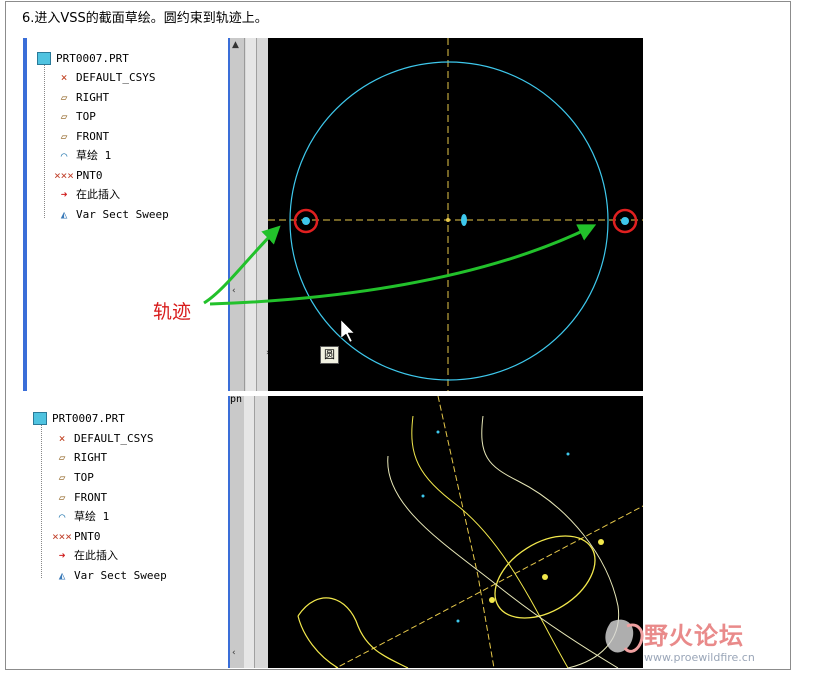 This screenshot has height=678, width=813. Describe the element at coordinates (329, 355) in the screenshot. I see `cursor-tooltip: 圆` at that location.